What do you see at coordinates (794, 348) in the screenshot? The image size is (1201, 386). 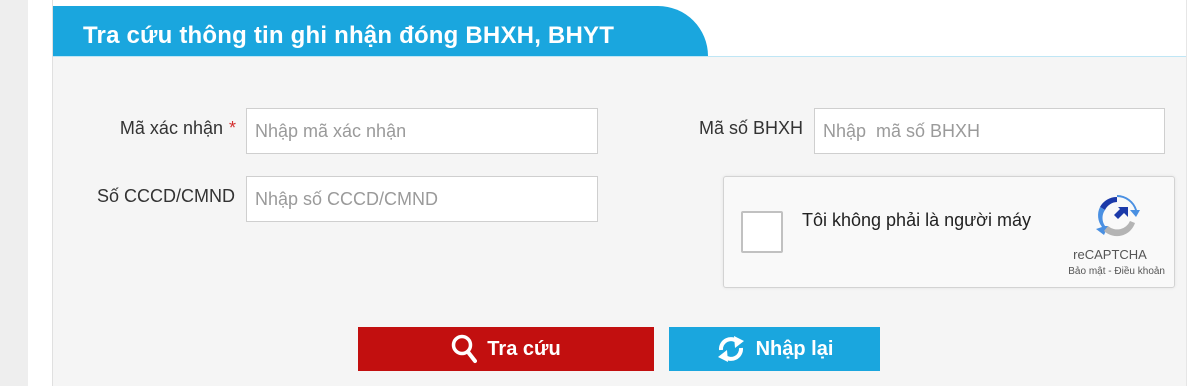 I see `reset-button-label: Nhập lại` at bounding box center [794, 348].